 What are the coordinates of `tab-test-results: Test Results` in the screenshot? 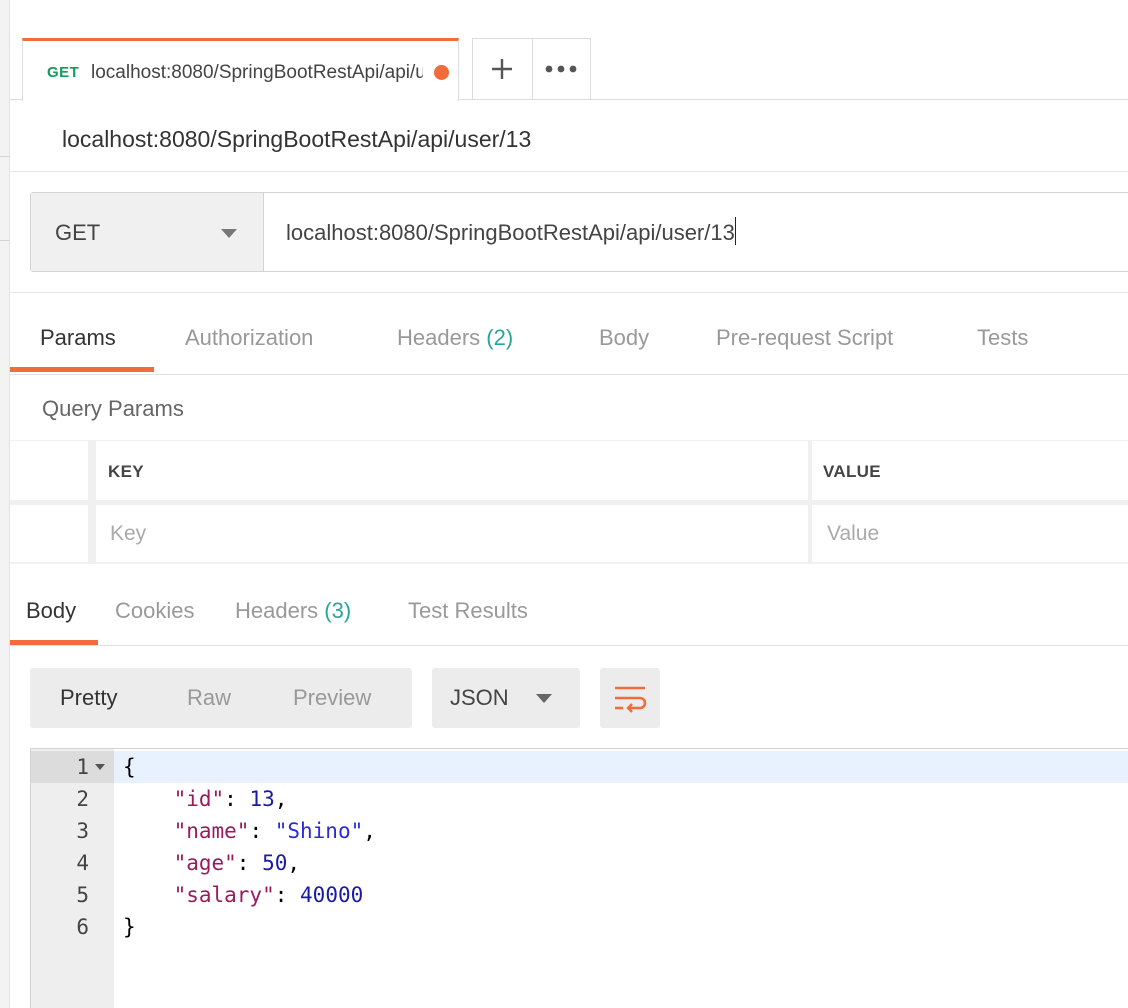 It's located at (468, 611).